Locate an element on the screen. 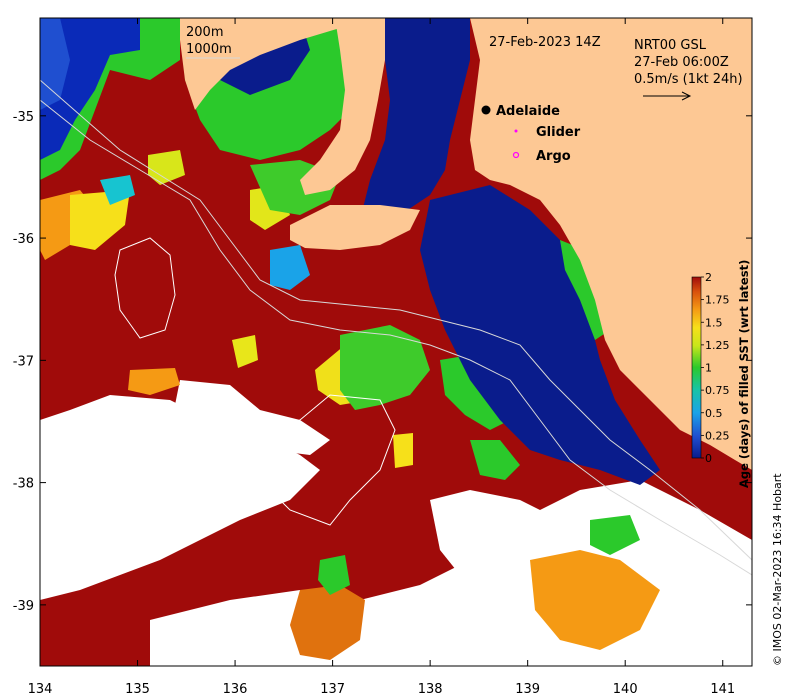 Image resolution: width=792 pixels, height=700 pixels. colorbar-title: Age (days) of filled SST (wrt latest) is located at coordinates (744, 374).